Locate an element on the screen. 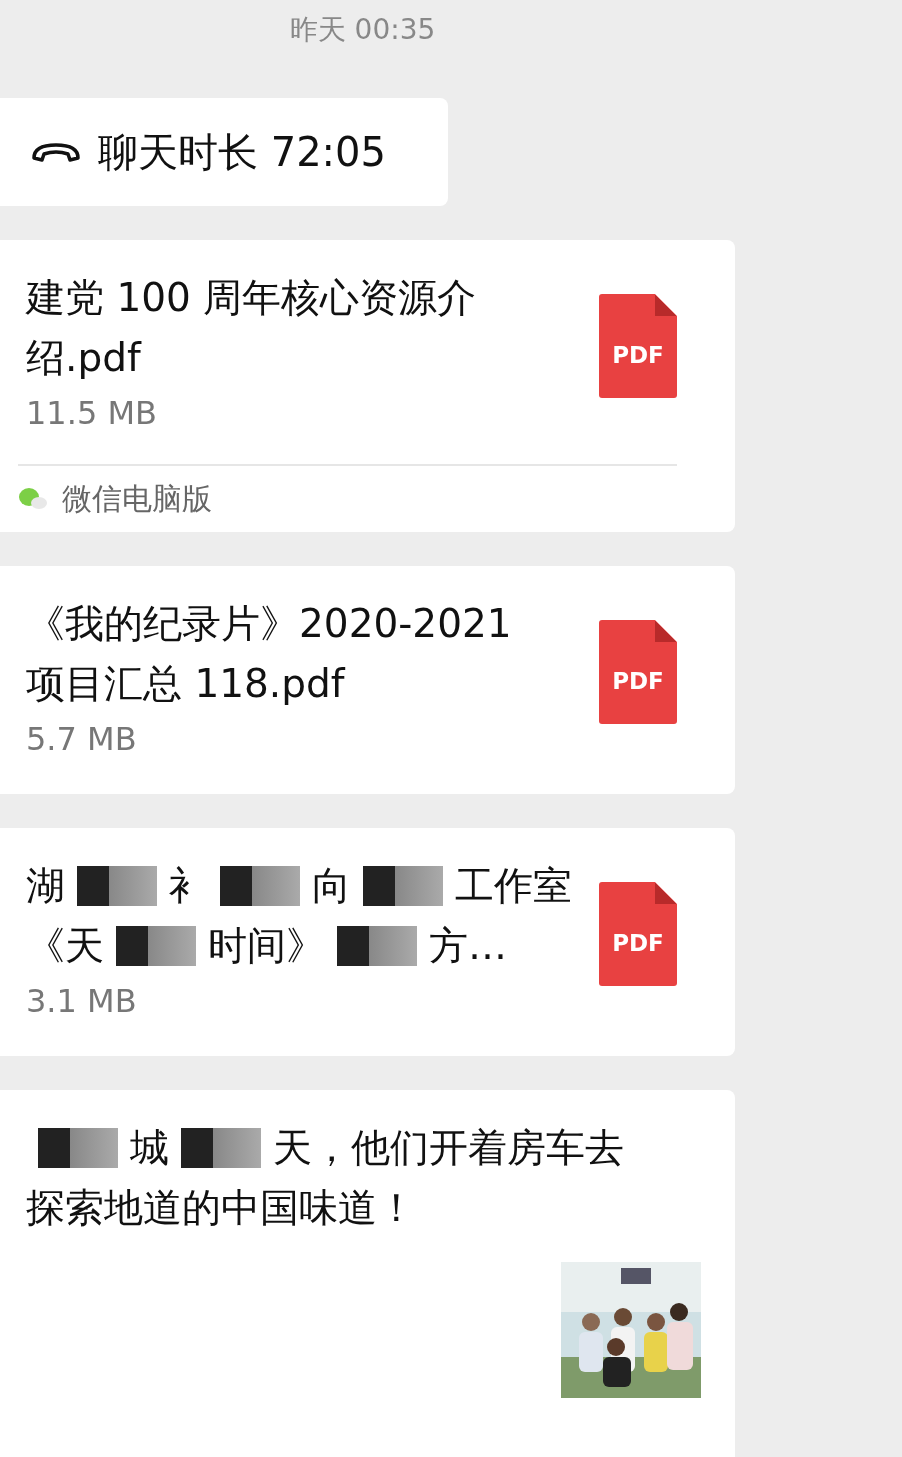 This screenshot has width=902, height=1457. message-card: 《我的纪录片》2020-2021 项目汇总 118.pdf 5.7 MB PDF is located at coordinates (367, 680).